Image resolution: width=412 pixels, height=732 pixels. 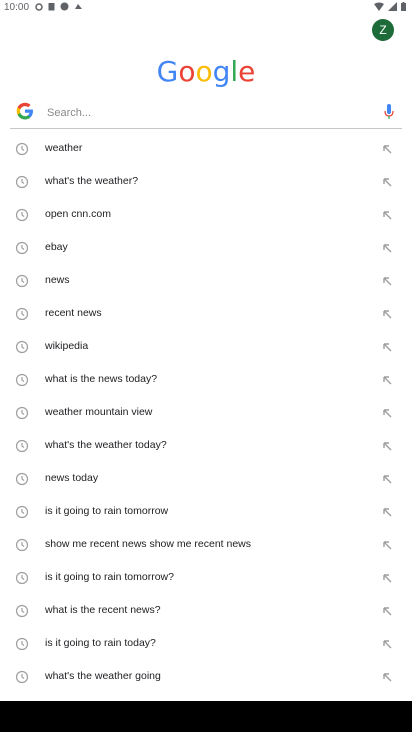 I want to click on suggestion-label: is it going to rain tomorrow, so click(x=107, y=511).